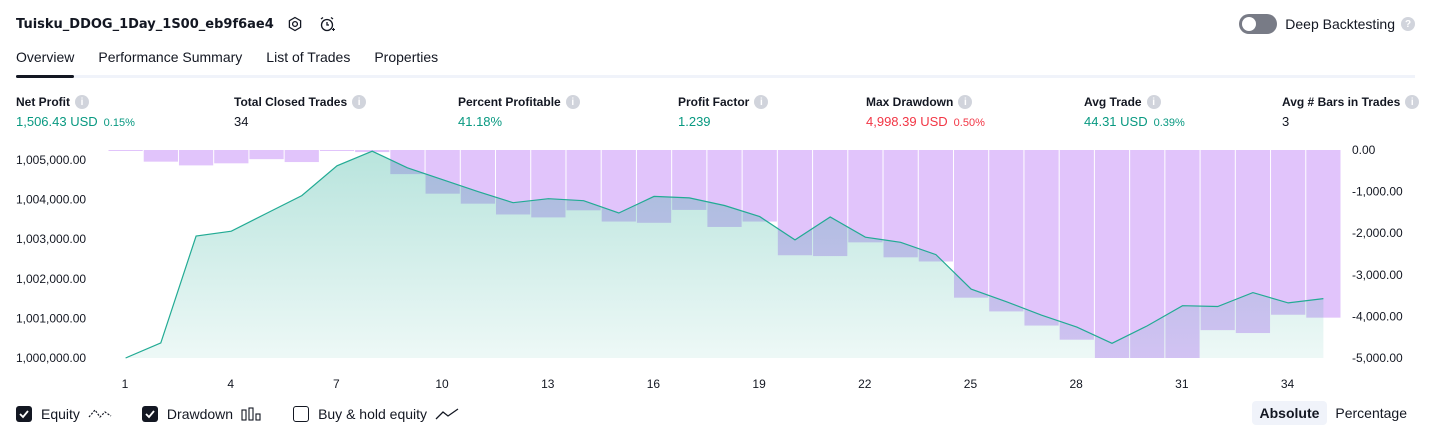  Describe the element at coordinates (723, 111) in the screenshot. I see `metric-profit-factor: Profit Factor i 1.239` at that location.